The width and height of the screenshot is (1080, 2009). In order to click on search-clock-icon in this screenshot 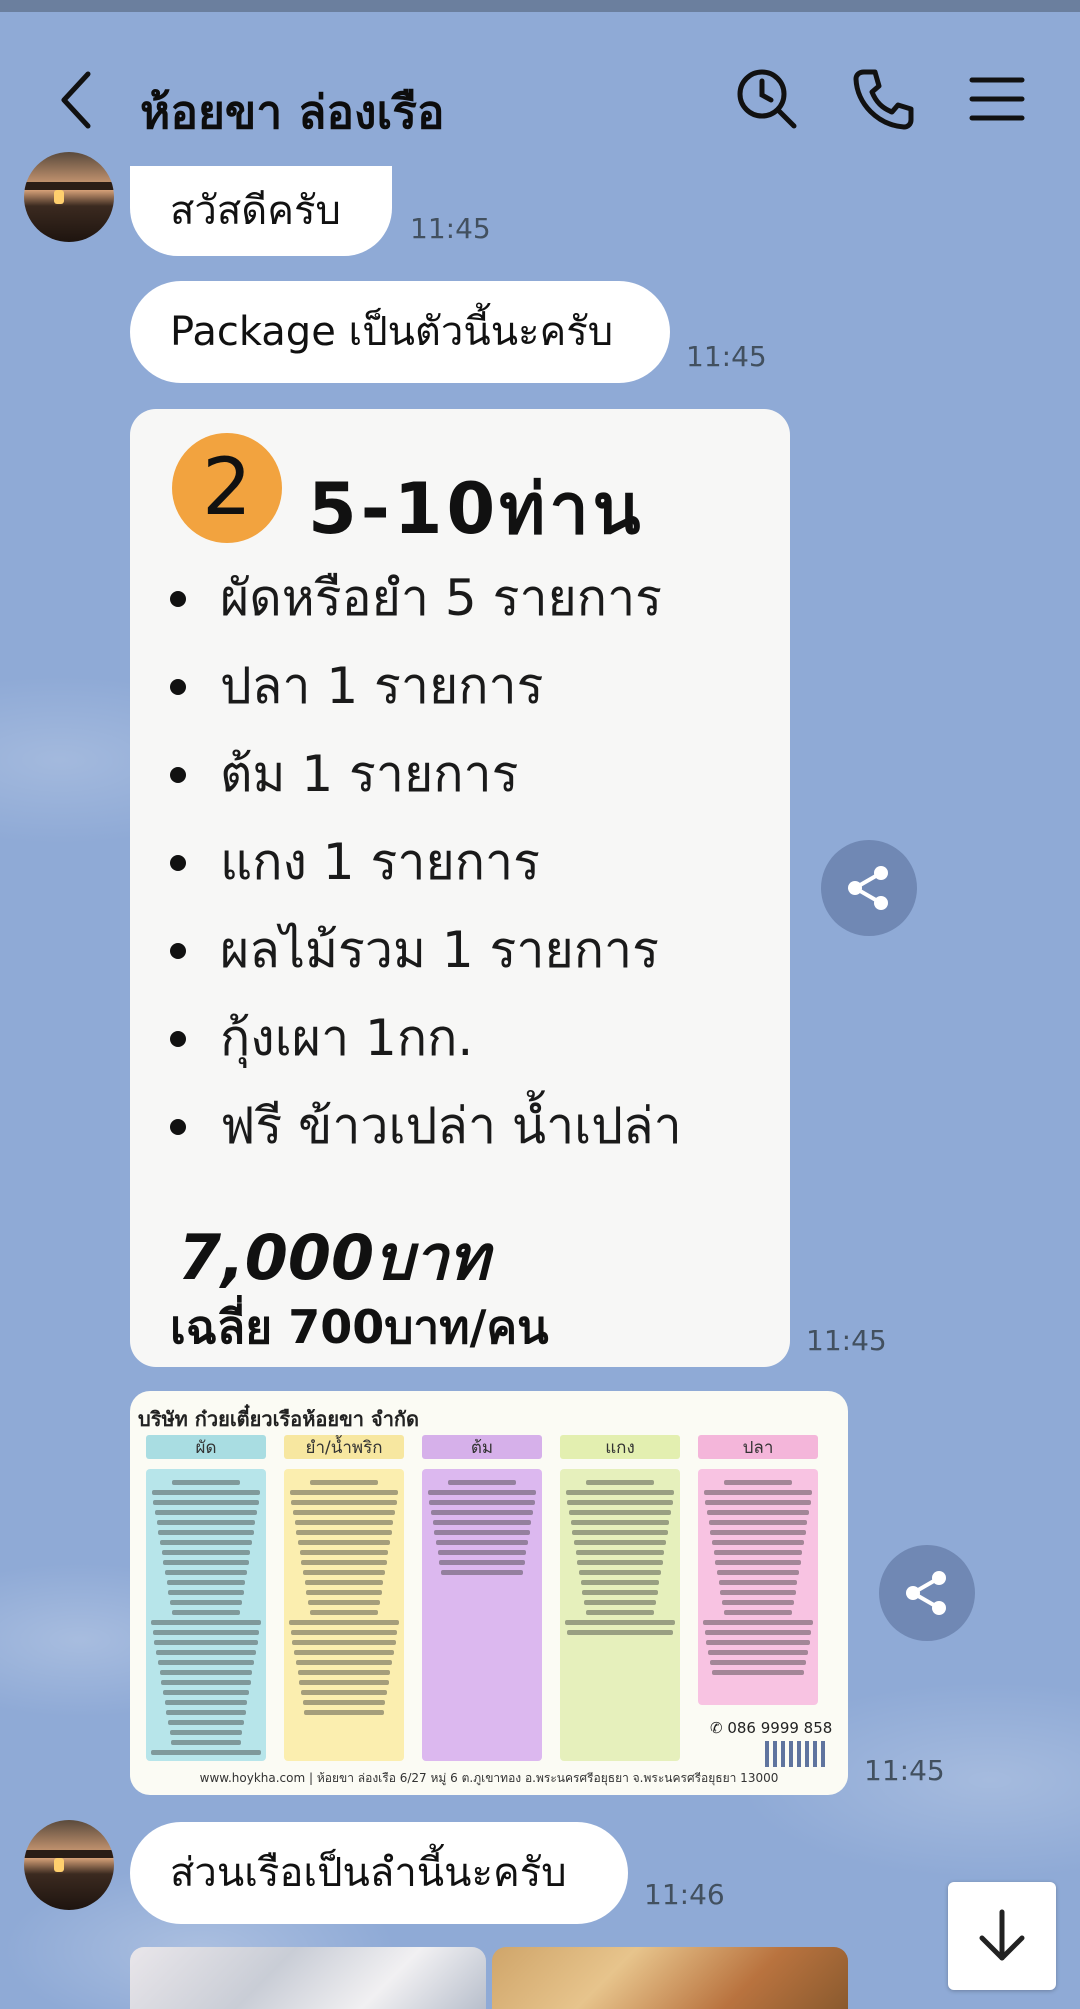, I will do `click(767, 99)`.